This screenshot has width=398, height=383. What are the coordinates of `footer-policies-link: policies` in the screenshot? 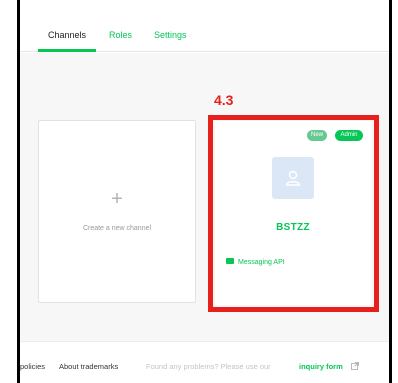 It's located at (32, 366).